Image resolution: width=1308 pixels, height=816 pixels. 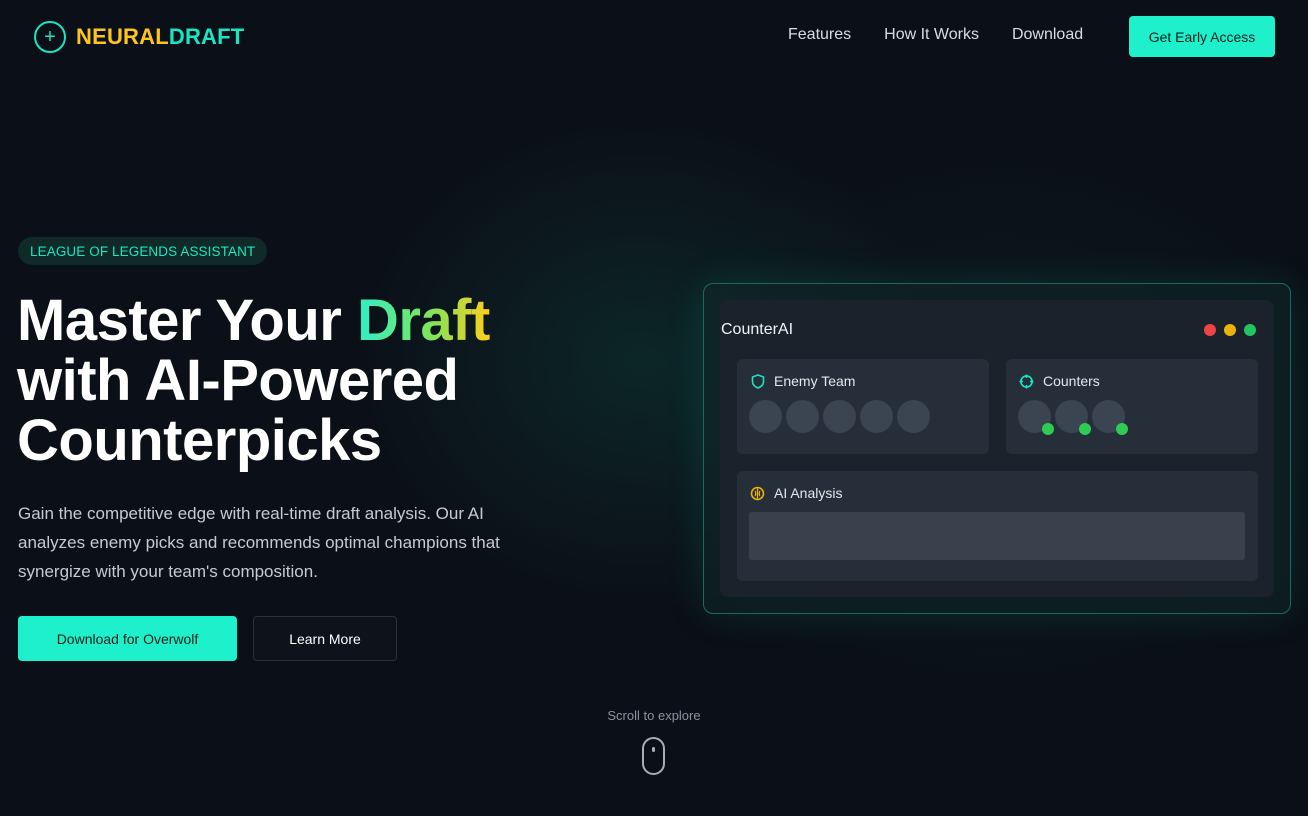 What do you see at coordinates (1202, 36) in the screenshot?
I see `get-early-access-button: Get Early Access` at bounding box center [1202, 36].